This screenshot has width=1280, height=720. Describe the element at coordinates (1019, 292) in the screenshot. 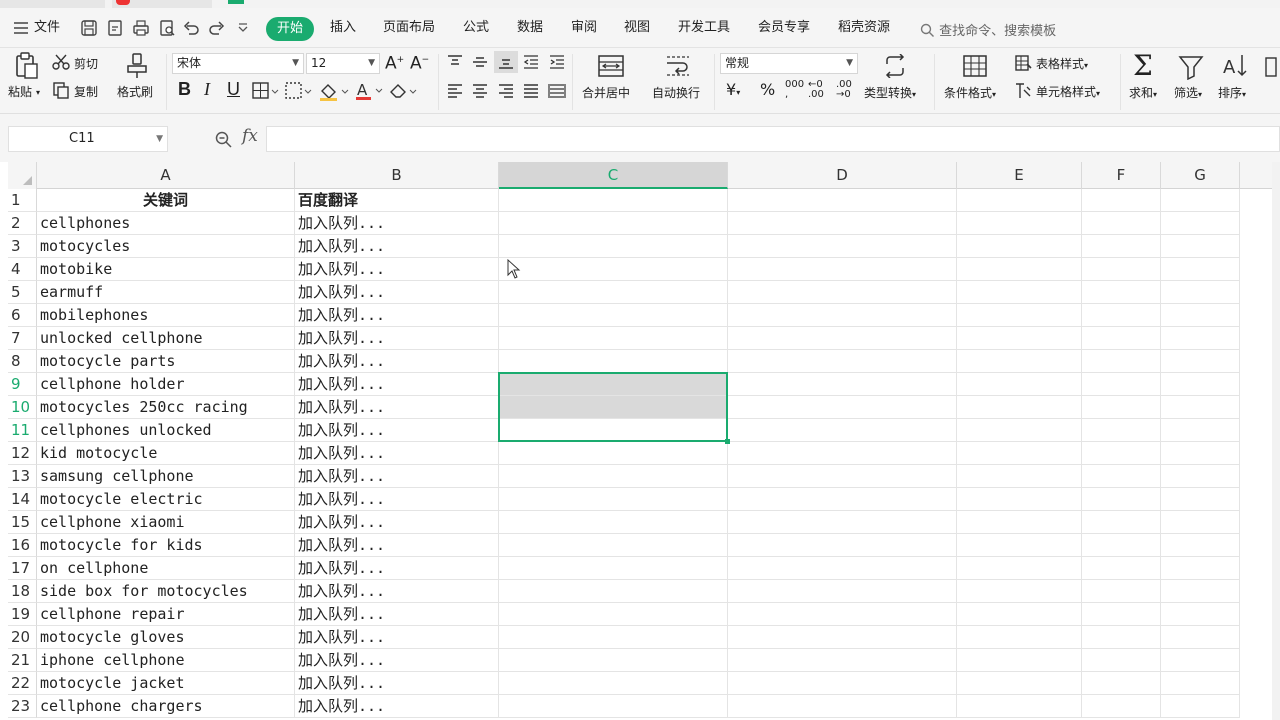

I see `cell-e5` at that location.